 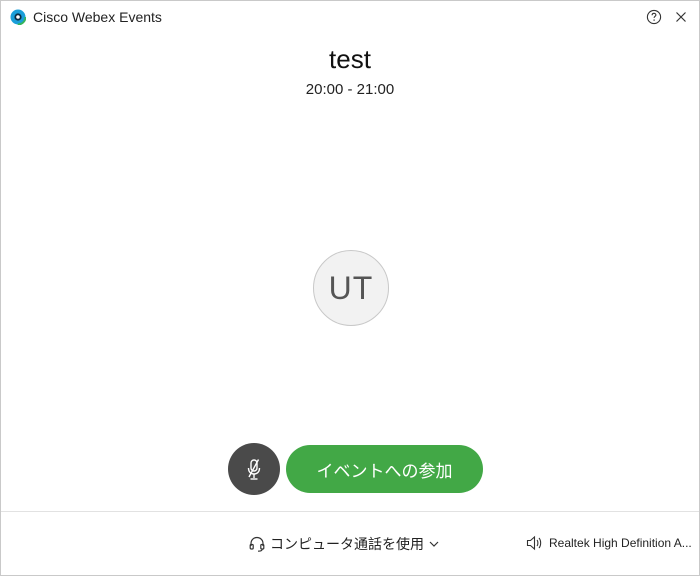 I want to click on join-event-button: イベントへの参加, so click(x=384, y=469).